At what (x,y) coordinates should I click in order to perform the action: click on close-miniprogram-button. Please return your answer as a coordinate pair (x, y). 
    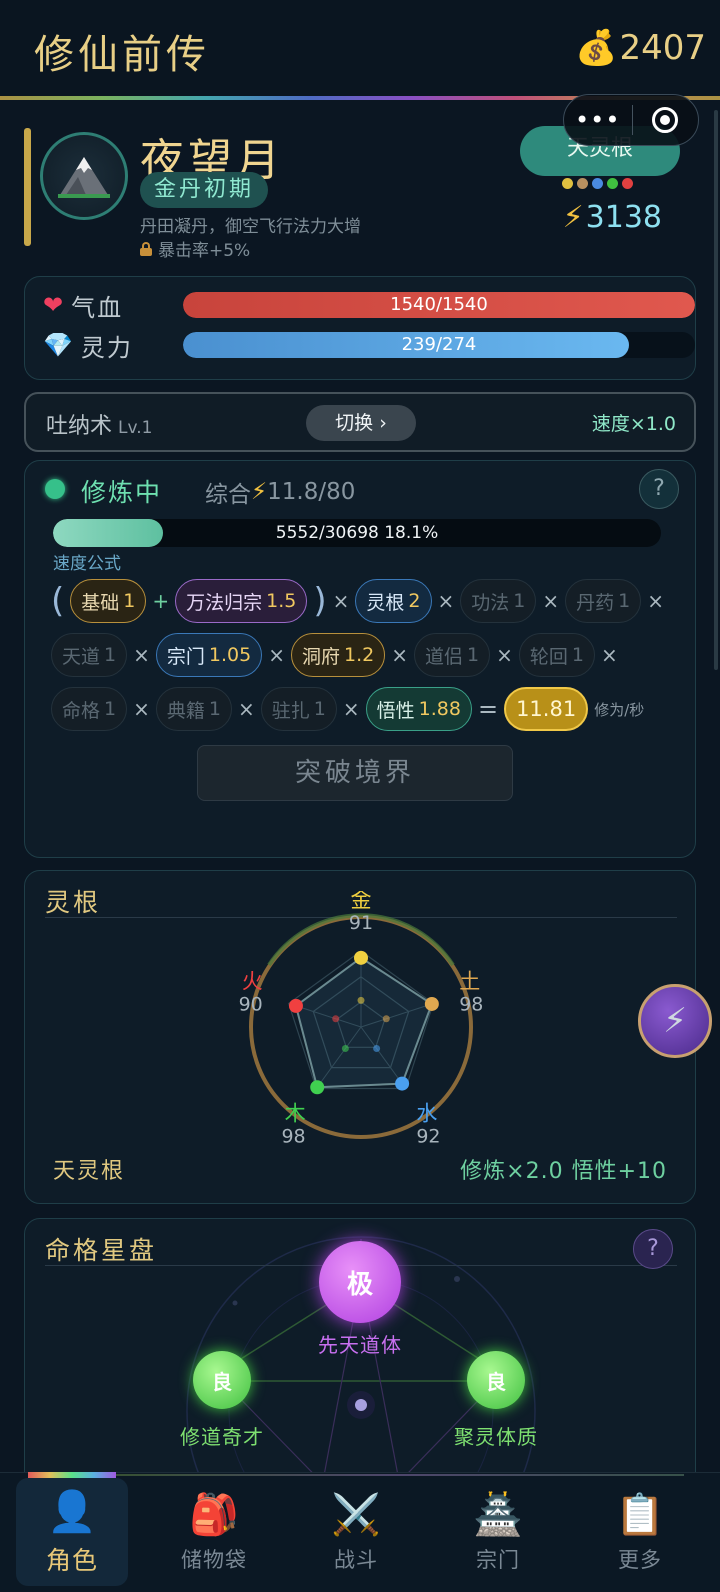
    Looking at the image, I should click on (666, 120).